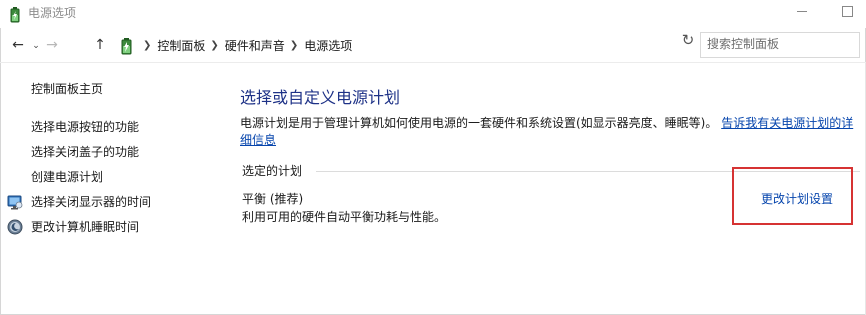  Describe the element at coordinates (52, 13) in the screenshot. I see `window-title: 电源选项` at that location.